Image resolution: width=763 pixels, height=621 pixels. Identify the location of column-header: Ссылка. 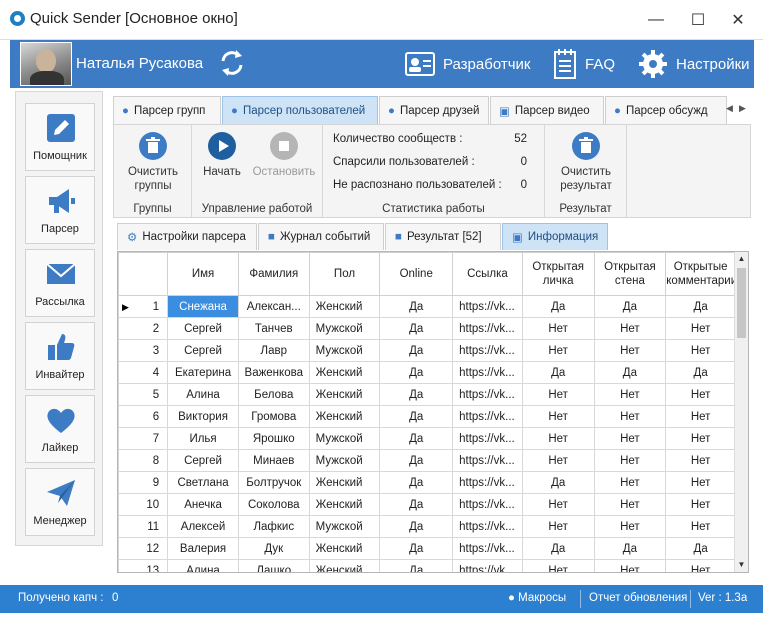
(487, 274).